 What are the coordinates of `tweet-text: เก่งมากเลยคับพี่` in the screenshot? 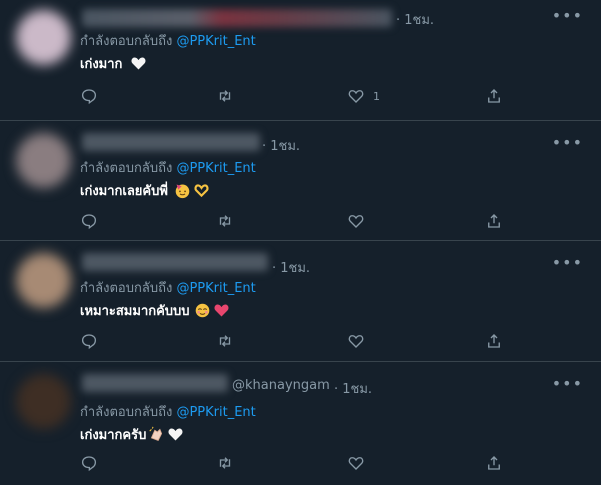 It's located at (145, 190).